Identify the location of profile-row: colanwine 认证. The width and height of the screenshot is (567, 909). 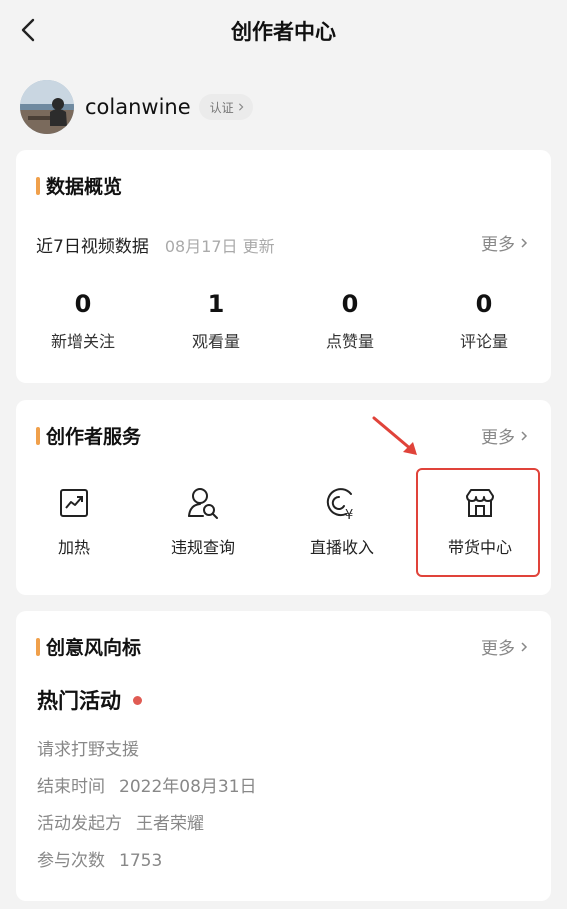
(136, 107).